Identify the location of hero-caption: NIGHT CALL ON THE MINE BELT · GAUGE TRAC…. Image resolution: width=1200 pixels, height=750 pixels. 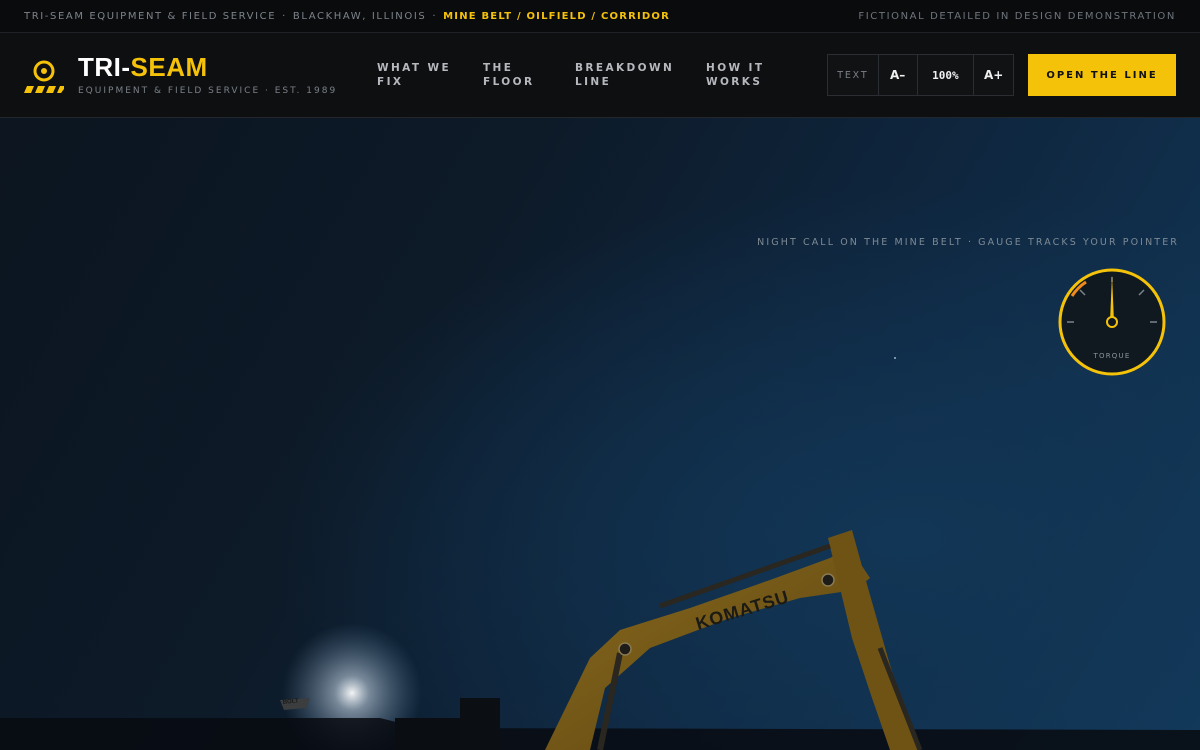
(968, 242).